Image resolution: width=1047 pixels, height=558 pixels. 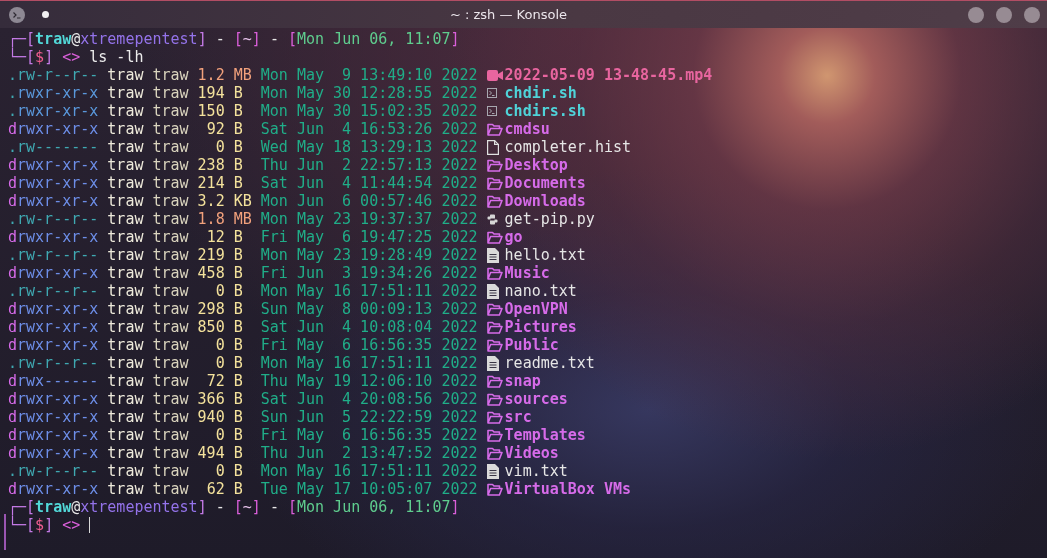 I want to click on file-icon, so click(x=492, y=147).